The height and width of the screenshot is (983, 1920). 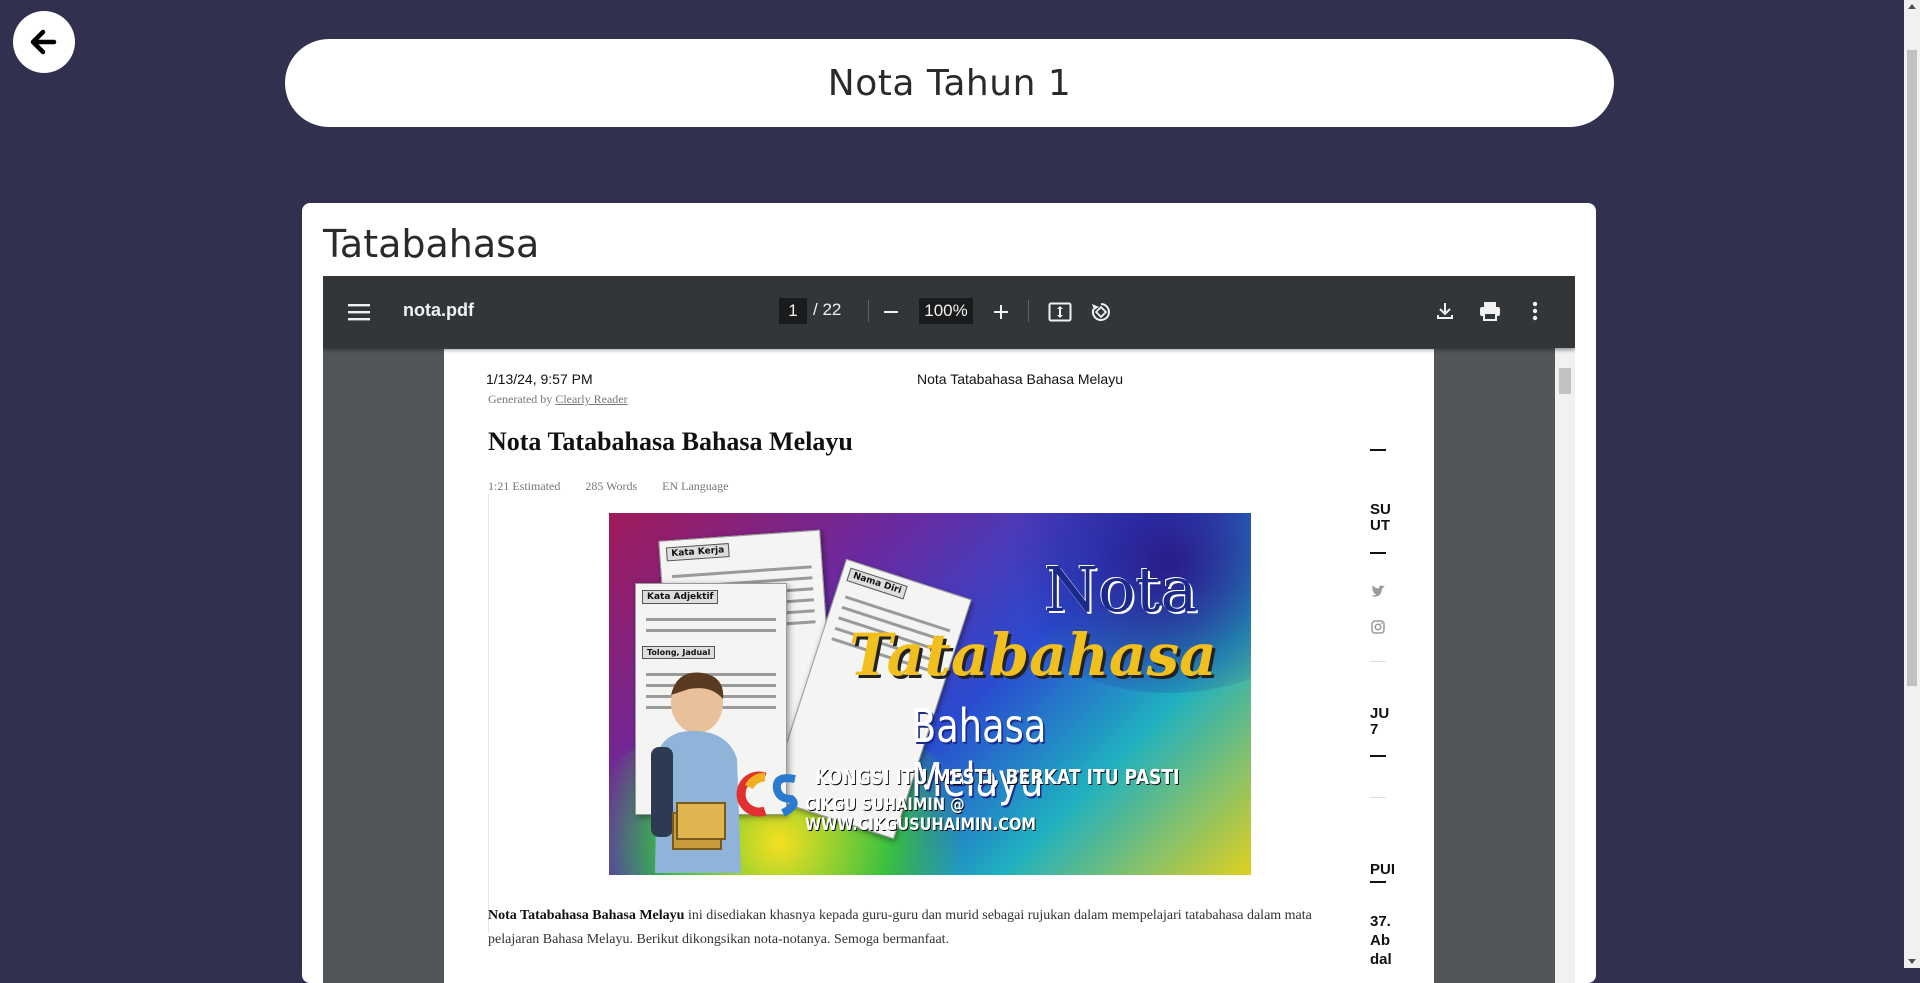 I want to click on back-button, so click(x=44, y=42).